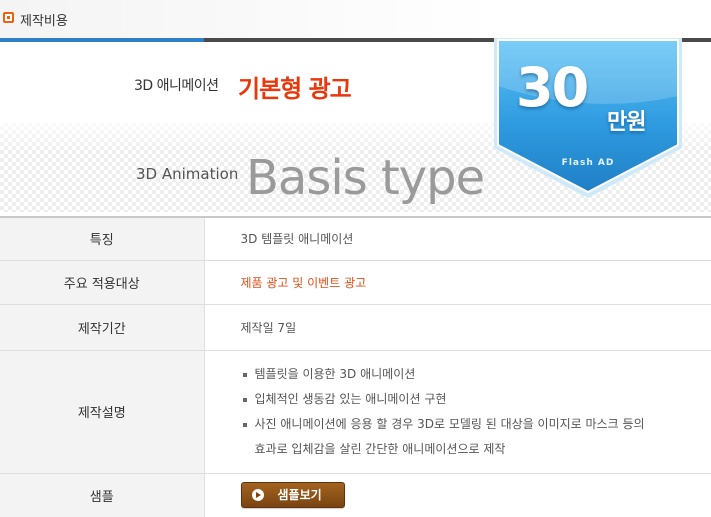 The height and width of the screenshot is (517, 711). I want to click on table-row: 주요 적용대상 제품 광고 및 이벤트 광고, so click(355, 282).